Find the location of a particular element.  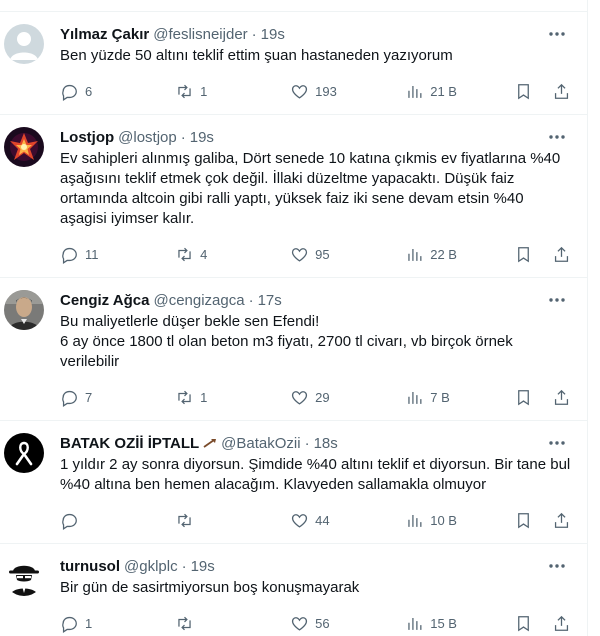

reply-icon is located at coordinates (69, 521).